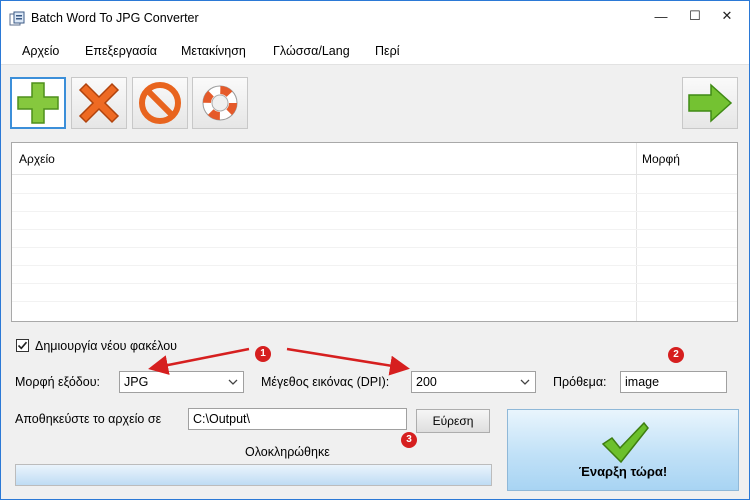  I want to click on annotation-badge-1: 1, so click(263, 354).